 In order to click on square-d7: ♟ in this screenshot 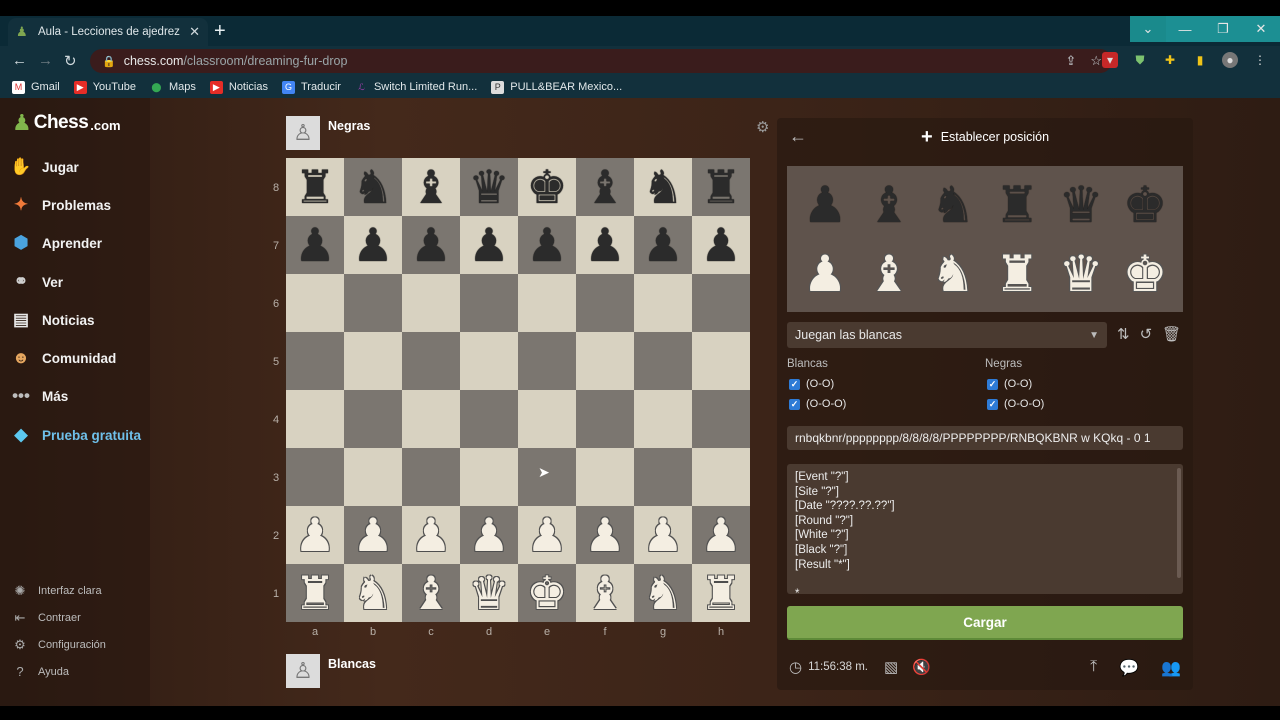, I will do `click(489, 245)`.